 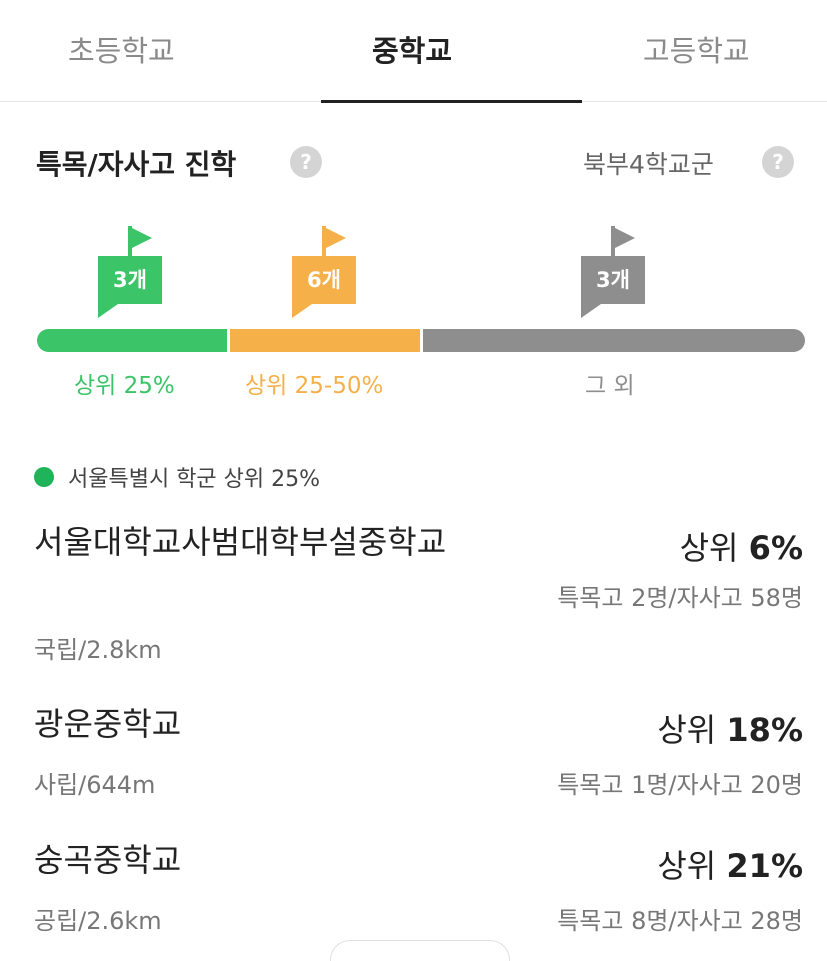 I want to click on school-name: 서울대학교사범대학부설중학교, so click(x=259, y=542).